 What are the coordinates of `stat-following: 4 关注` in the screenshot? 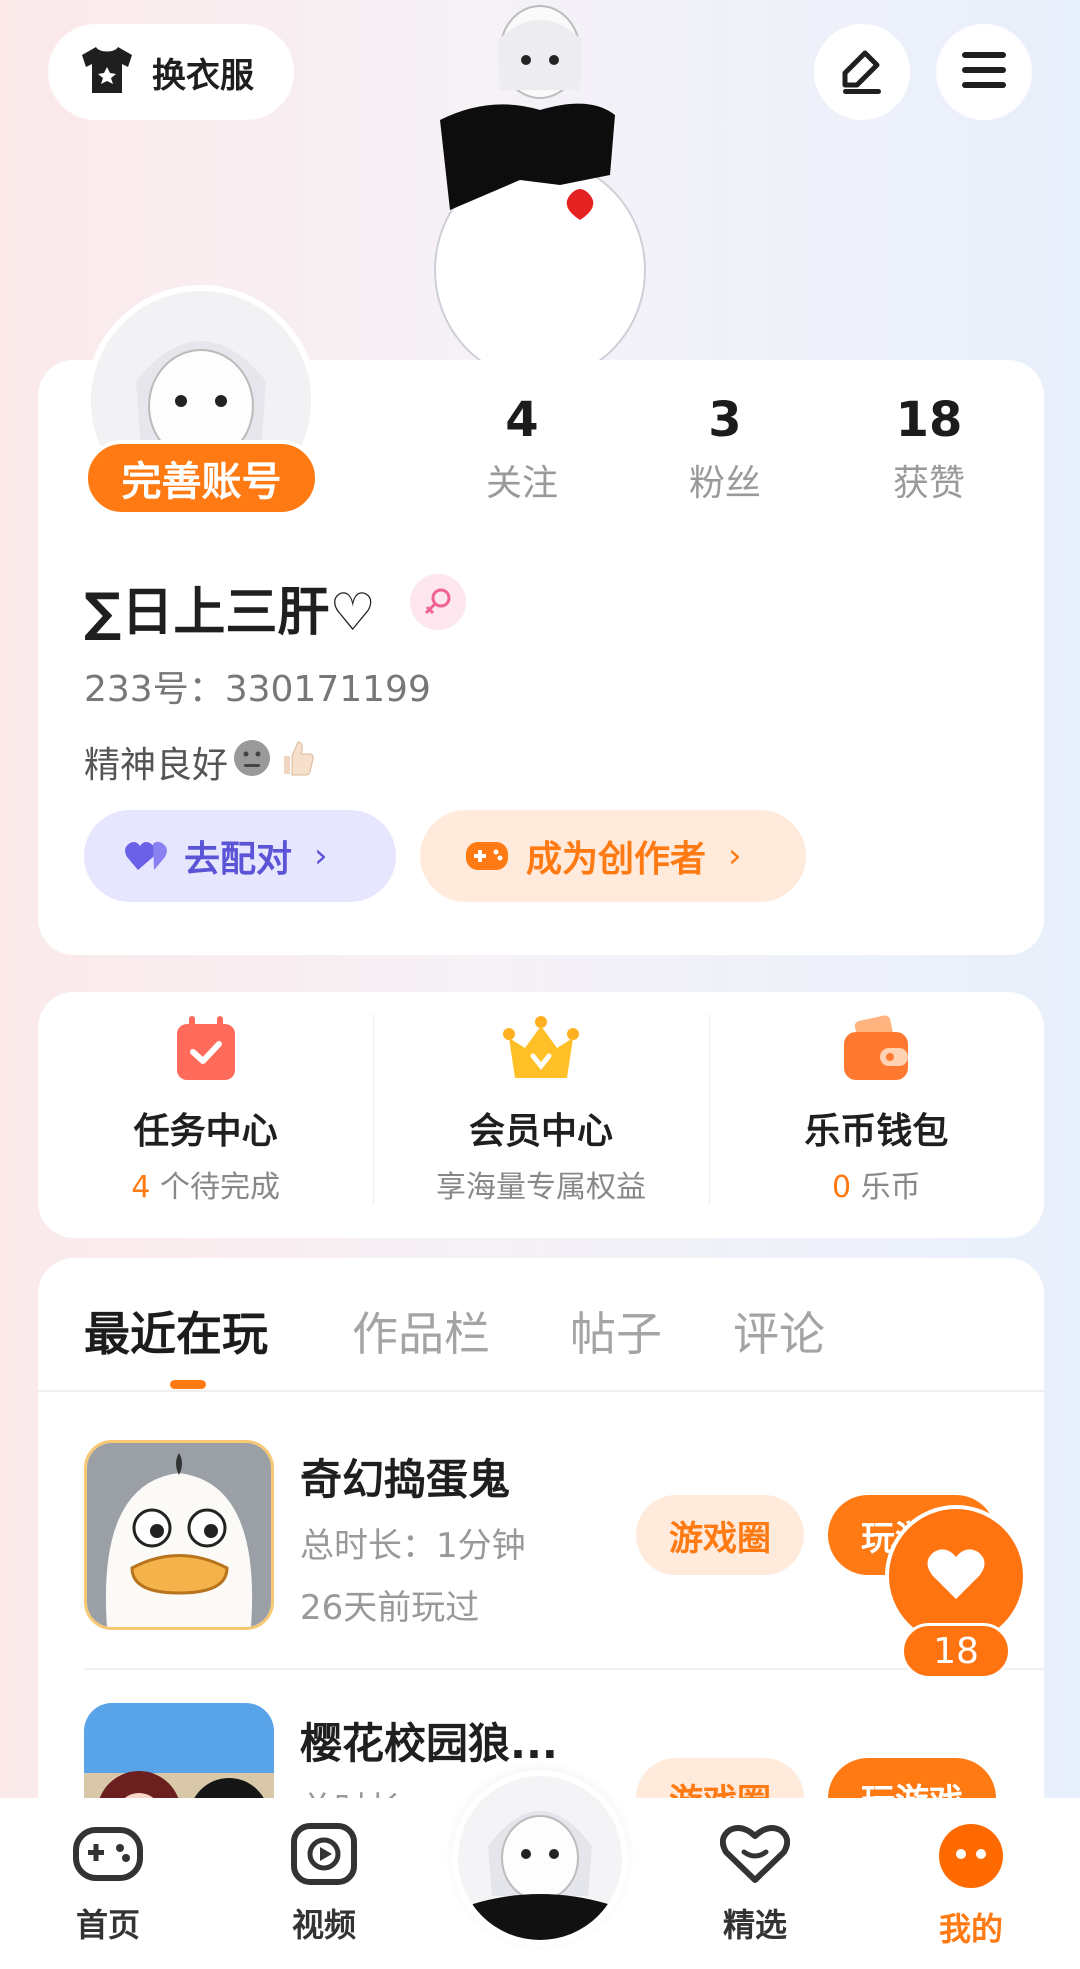 It's located at (522, 449).